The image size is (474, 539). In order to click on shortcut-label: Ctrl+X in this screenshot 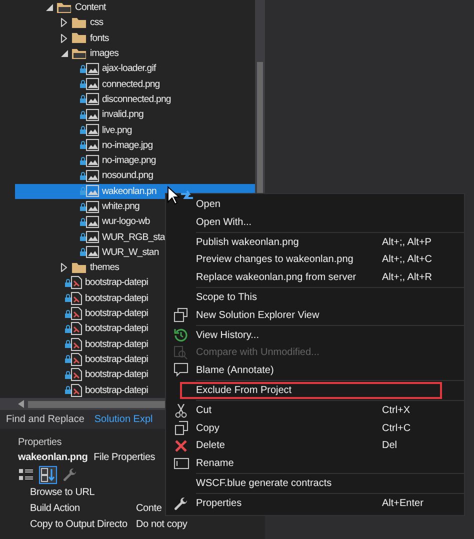, I will do `click(397, 410)`.